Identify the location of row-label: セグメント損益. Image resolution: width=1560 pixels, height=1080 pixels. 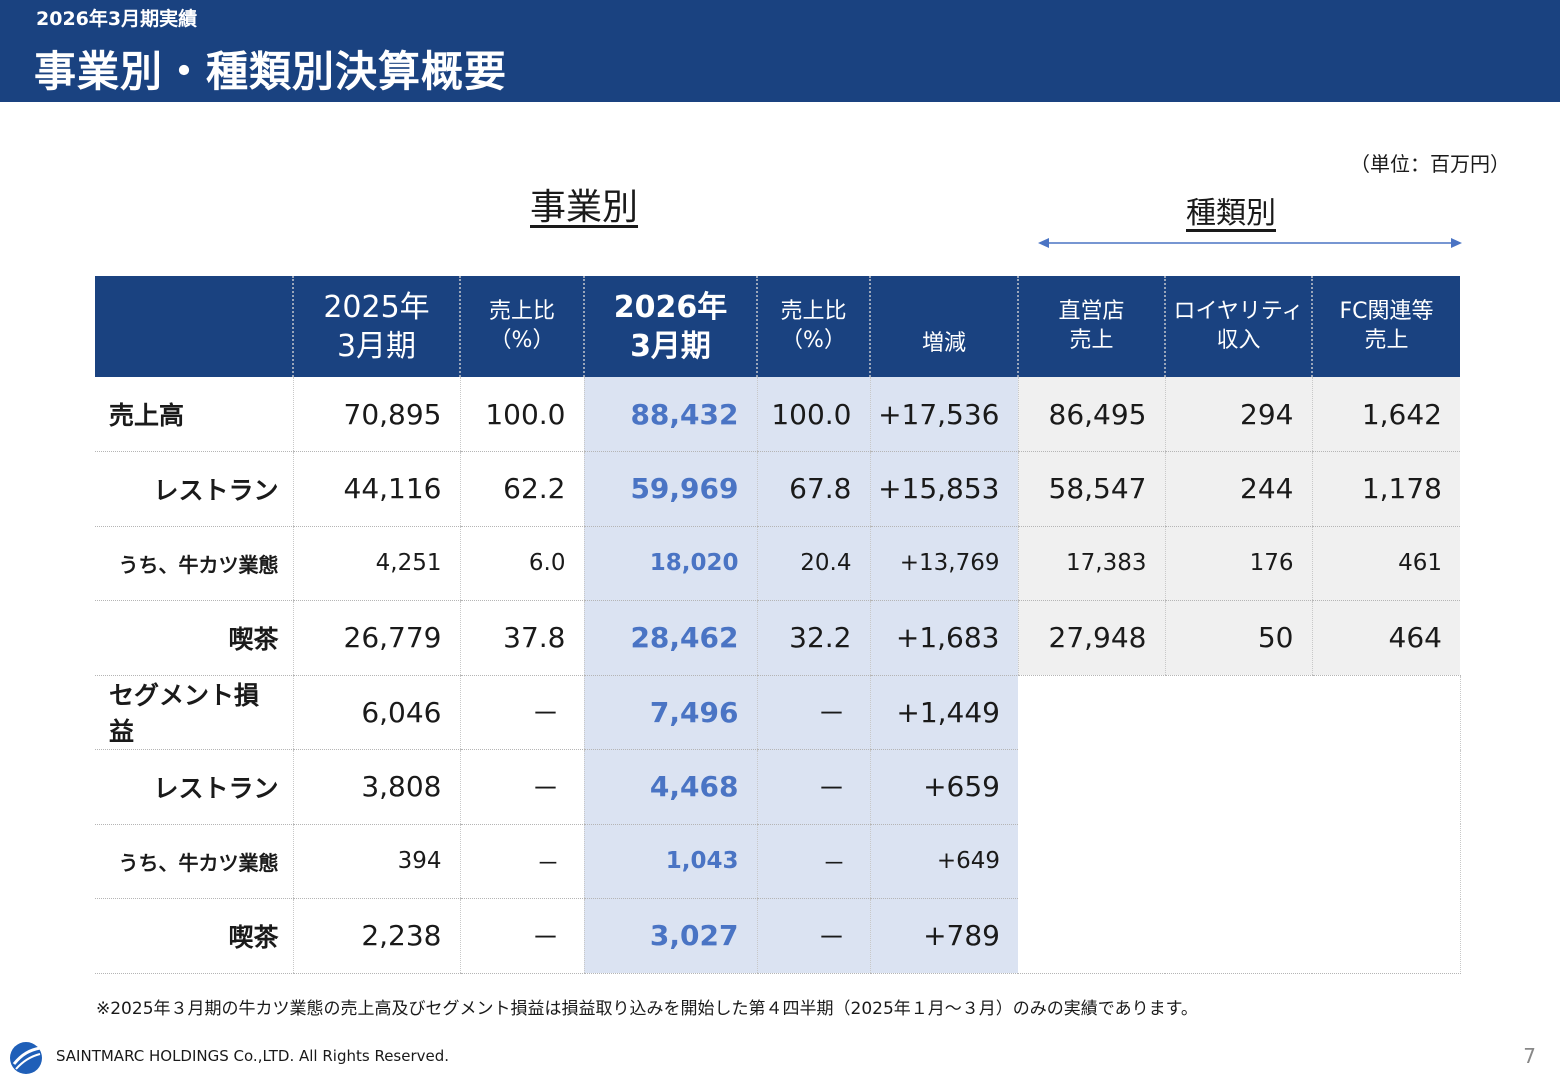
(194, 712).